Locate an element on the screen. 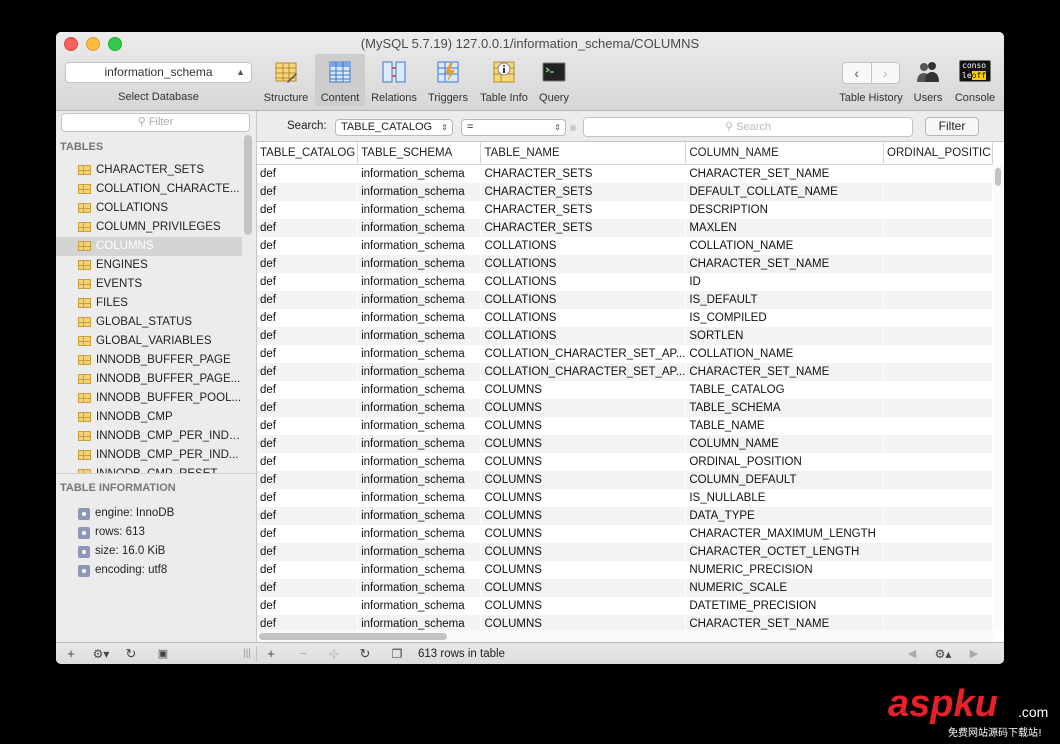  sidebar-table-item: GLOBAL_STATUS is located at coordinates (149, 322).